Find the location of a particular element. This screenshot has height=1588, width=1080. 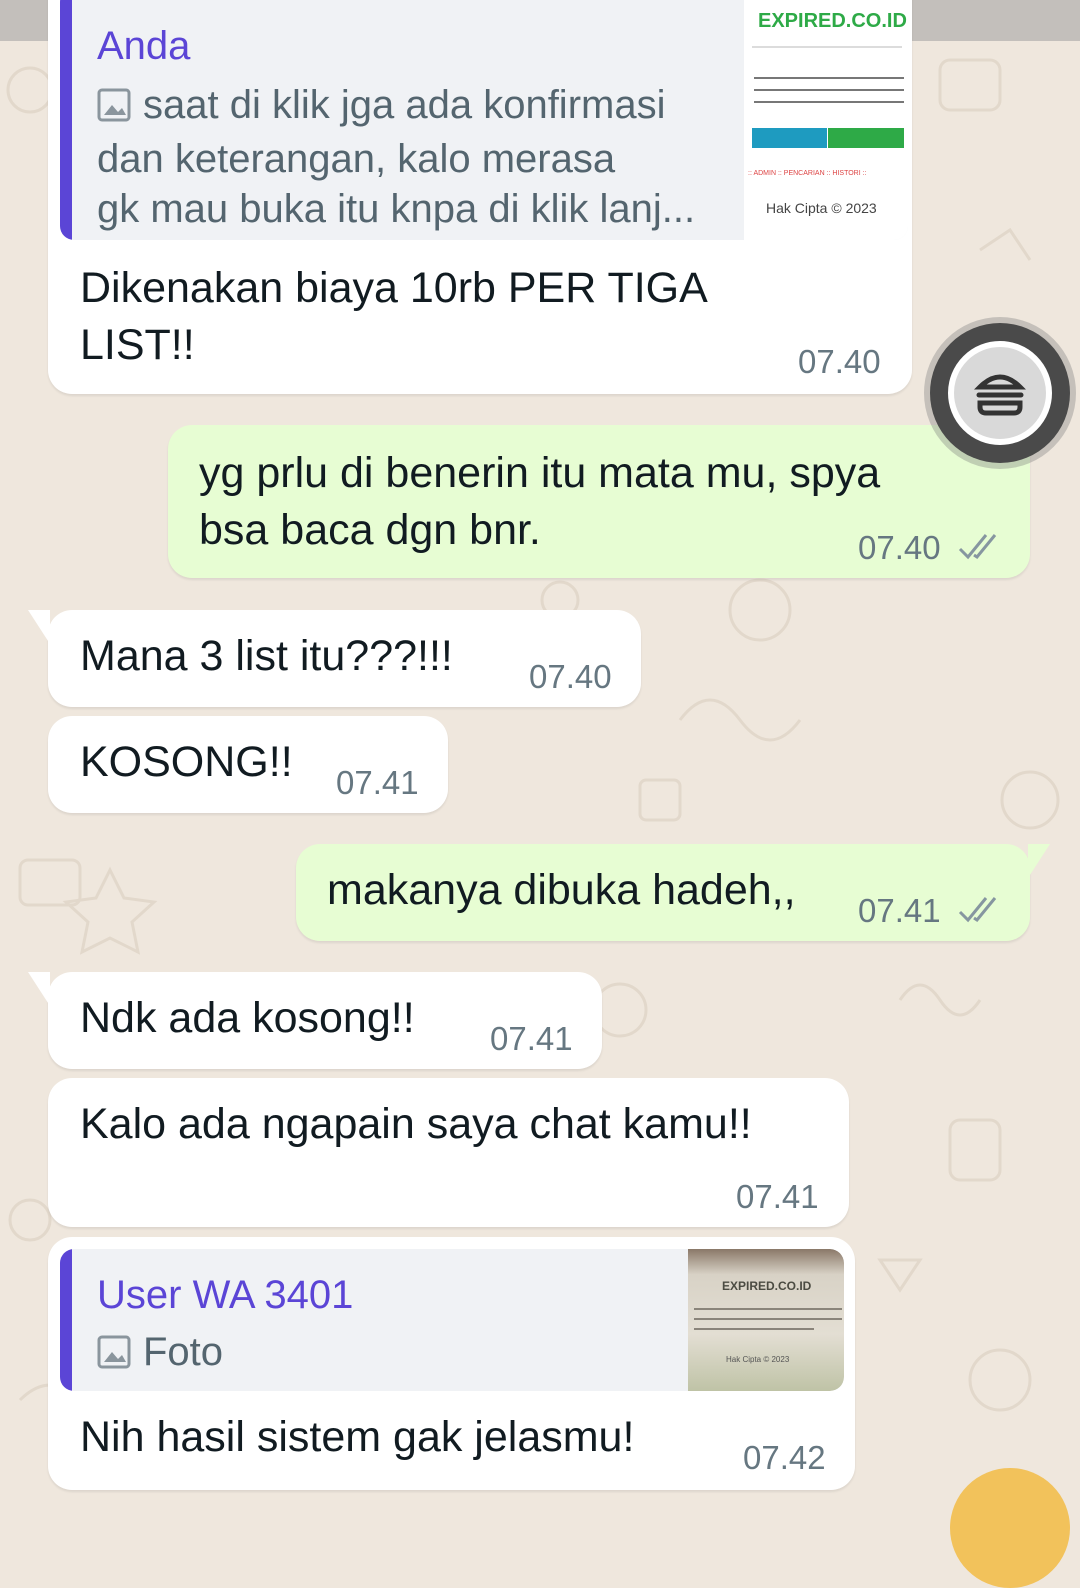

message-text: Kalo ada ngapain saya chat kamu!! is located at coordinates (416, 1124).